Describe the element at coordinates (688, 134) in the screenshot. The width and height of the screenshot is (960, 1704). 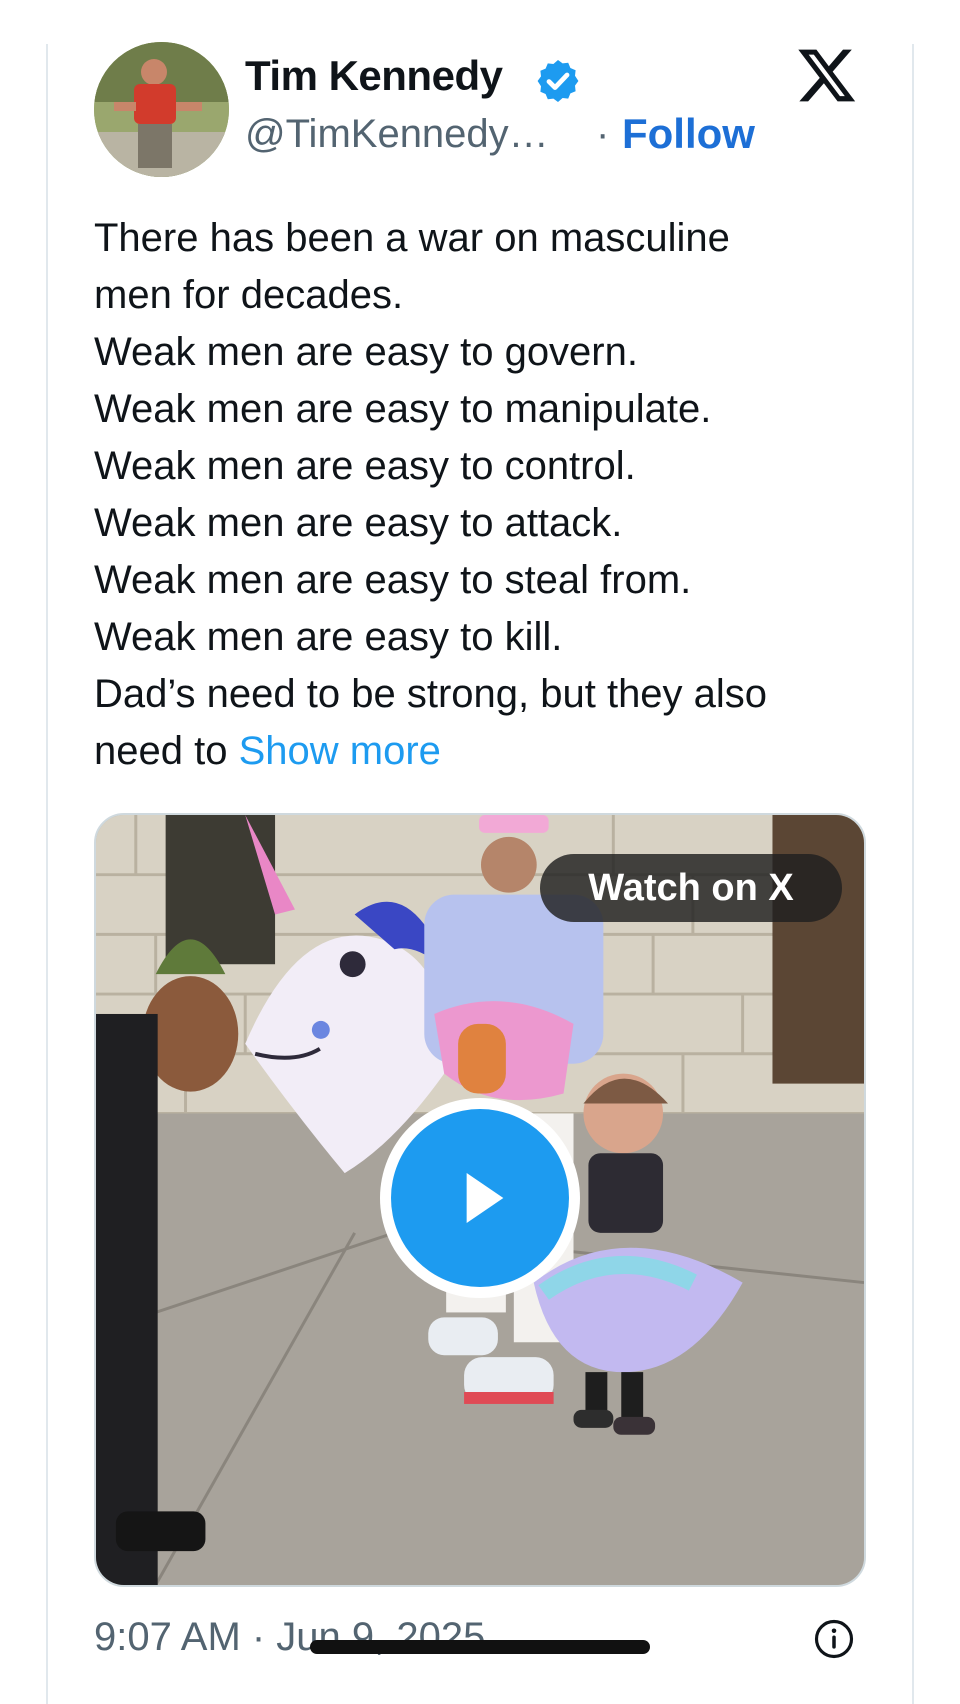
I see `follow-button: Follow` at that location.